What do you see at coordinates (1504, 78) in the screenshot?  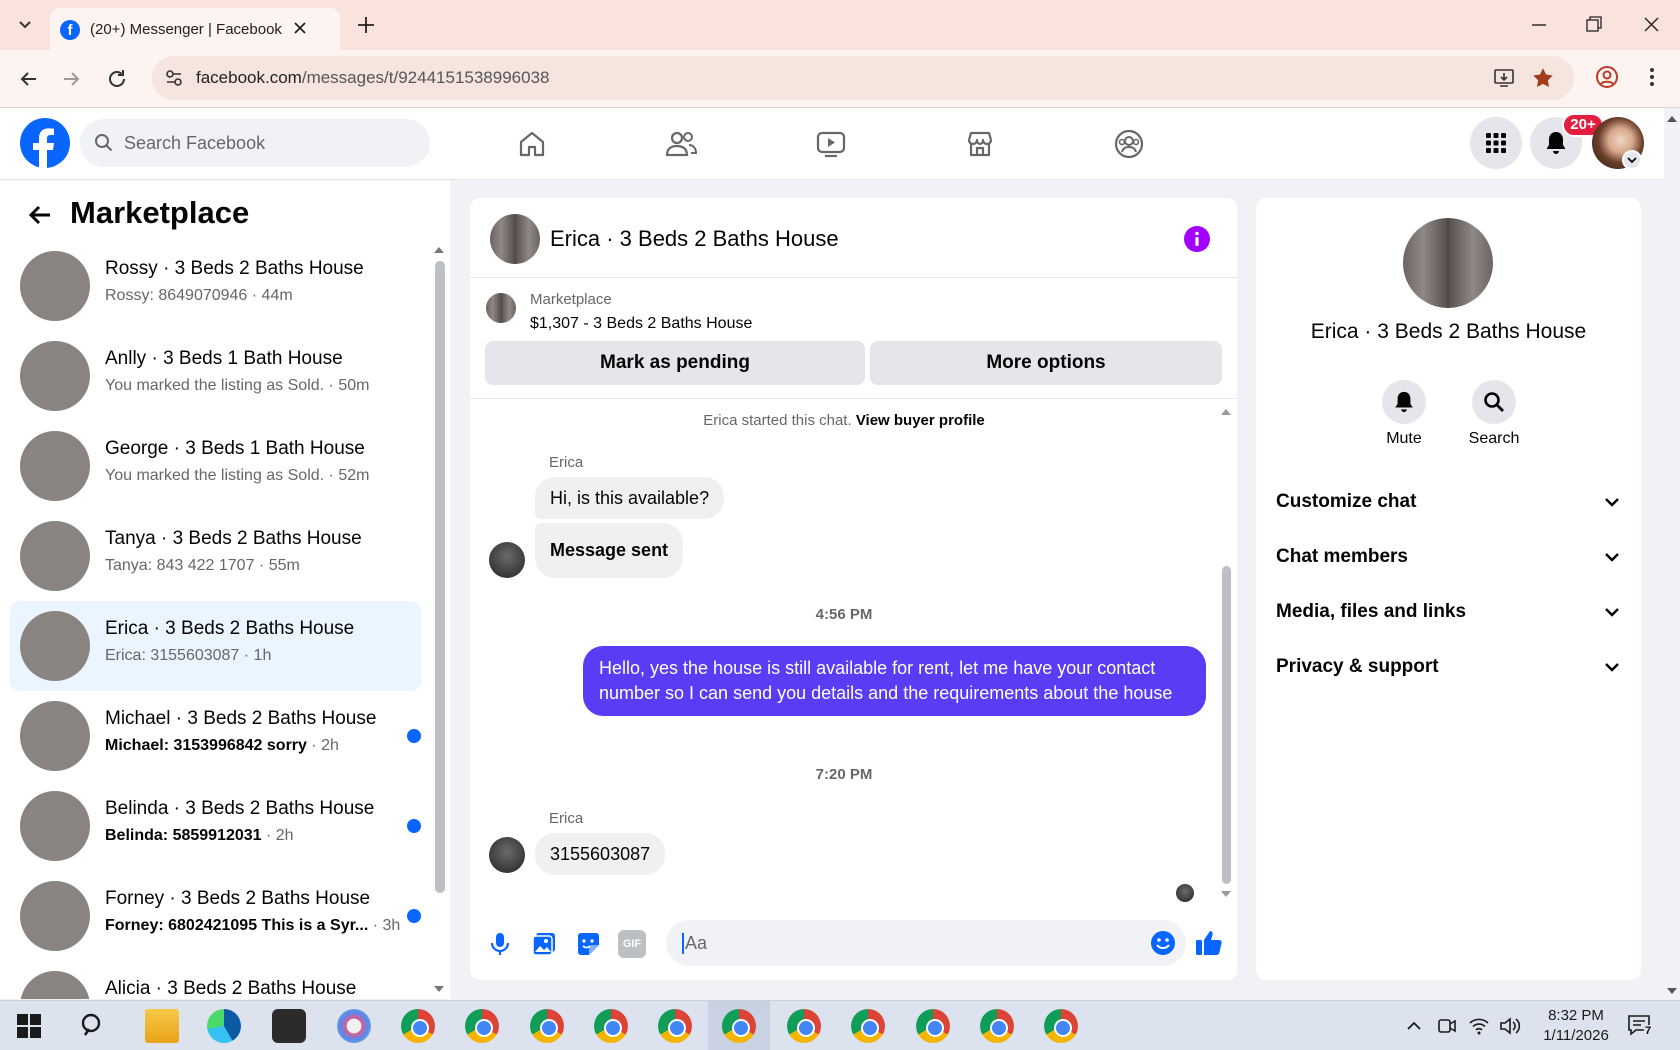 I see `install-app-icon` at bounding box center [1504, 78].